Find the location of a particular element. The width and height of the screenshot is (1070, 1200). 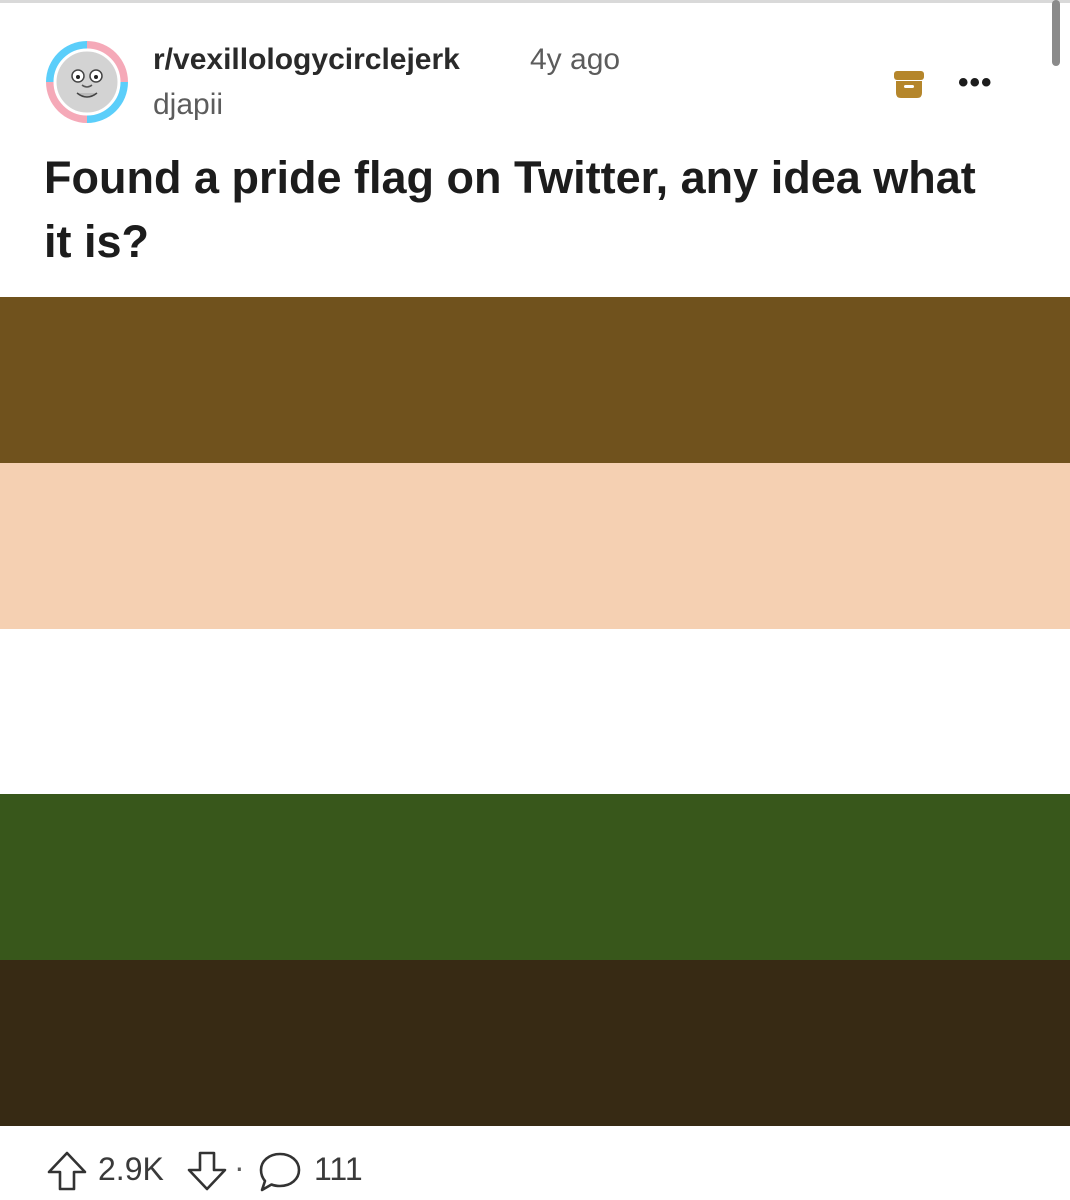

downvote-arrow-icon is located at coordinates (207, 1171).